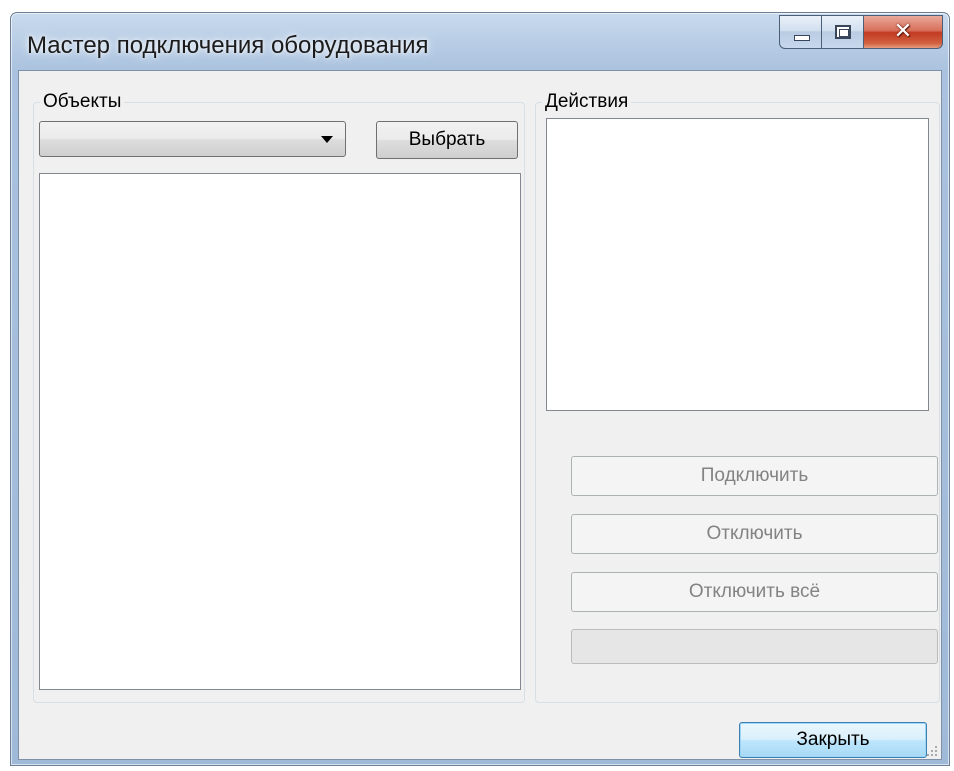 The height and width of the screenshot is (771, 954). I want to click on disconnect-all-button: Отключить всё, so click(754, 592).